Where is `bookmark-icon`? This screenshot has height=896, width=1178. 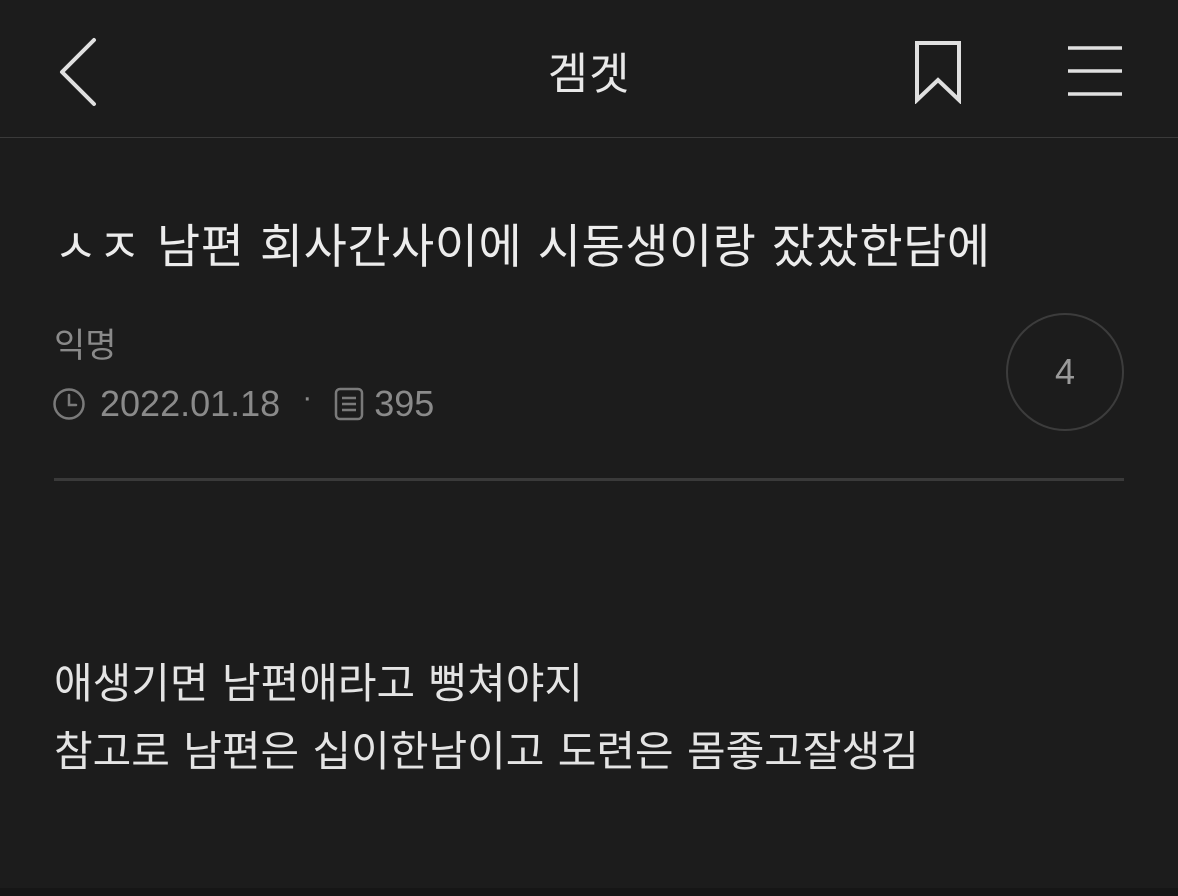
bookmark-icon is located at coordinates (938, 72).